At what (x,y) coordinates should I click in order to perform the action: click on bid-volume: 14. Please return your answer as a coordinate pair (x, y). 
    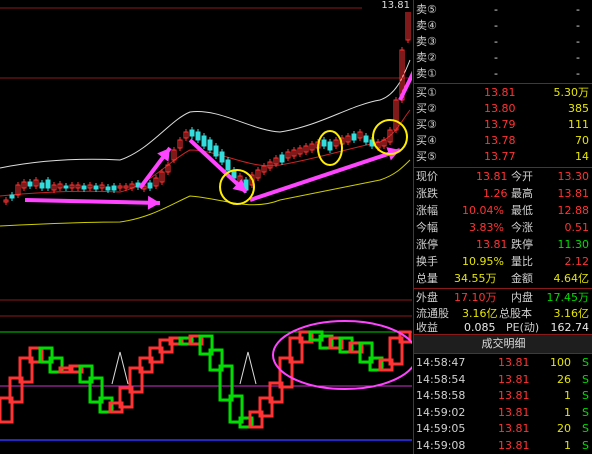
    Looking at the image, I should click on (582, 156).